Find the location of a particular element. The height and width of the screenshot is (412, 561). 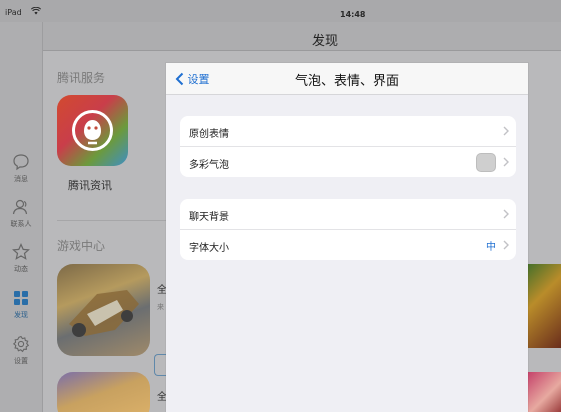

row-label: 字体大小 is located at coordinates (209, 248).